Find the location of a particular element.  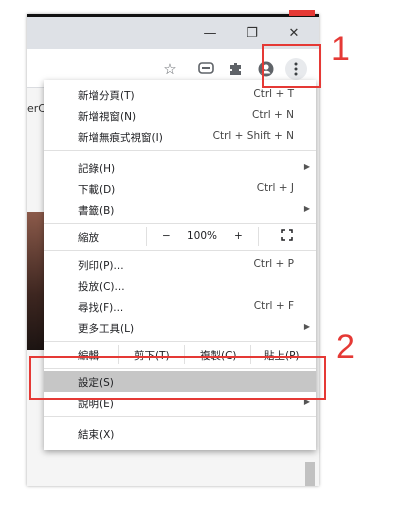

zoom-in-button: + is located at coordinates (238, 236).